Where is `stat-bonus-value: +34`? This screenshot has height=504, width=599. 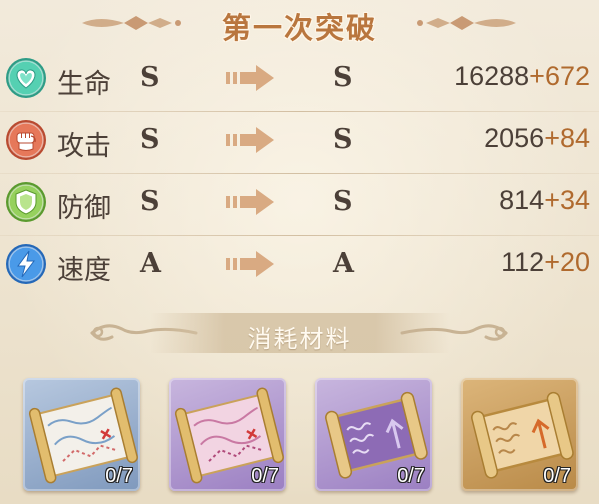 stat-bonus-value: +34 is located at coordinates (567, 200).